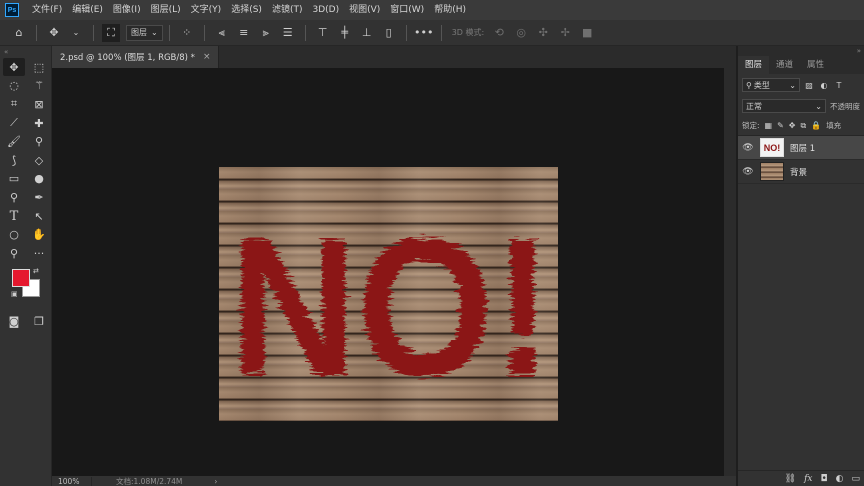  What do you see at coordinates (72, 481) in the screenshot?
I see `zoom-level: 100%` at bounding box center [72, 481].